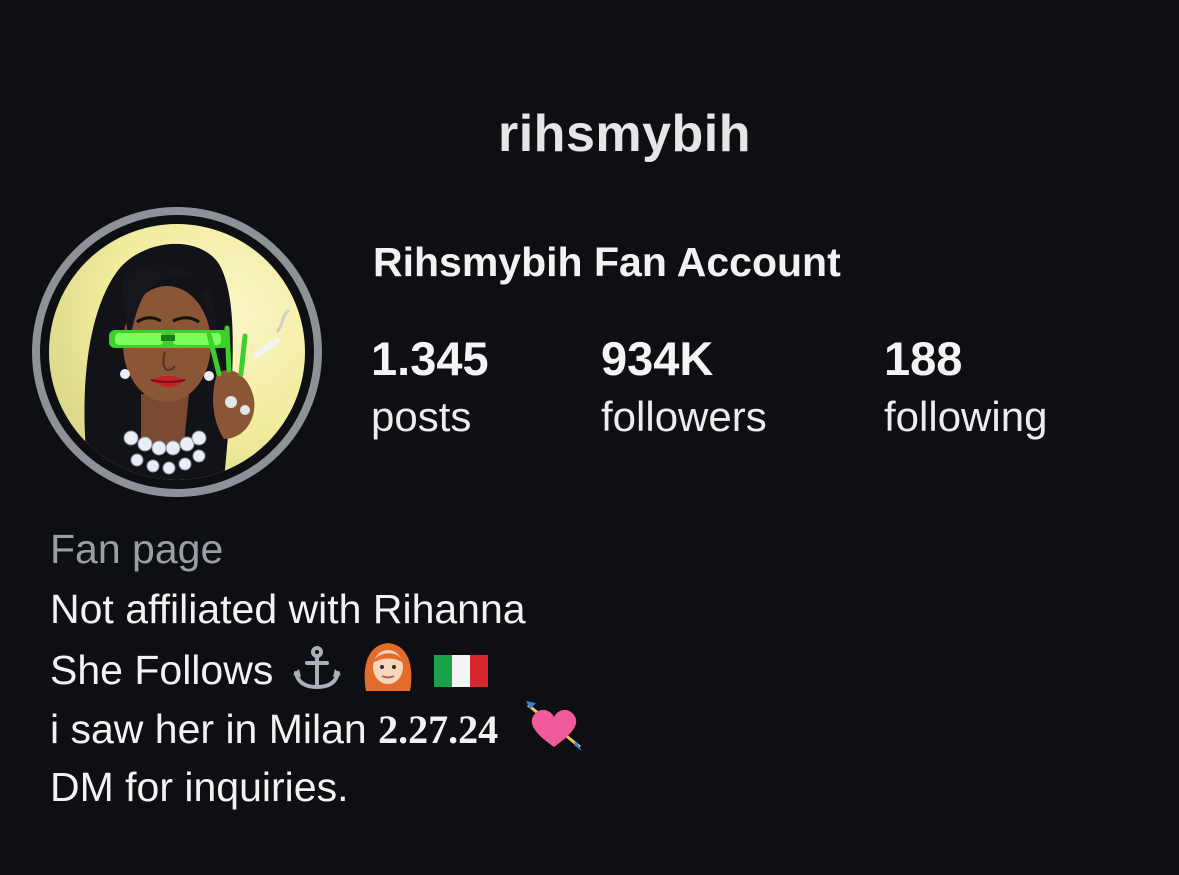 This screenshot has height=875, width=1179. What do you see at coordinates (288, 608) in the screenshot?
I see `bio-line-affiliation: Not affiliated with Rihanna` at bounding box center [288, 608].